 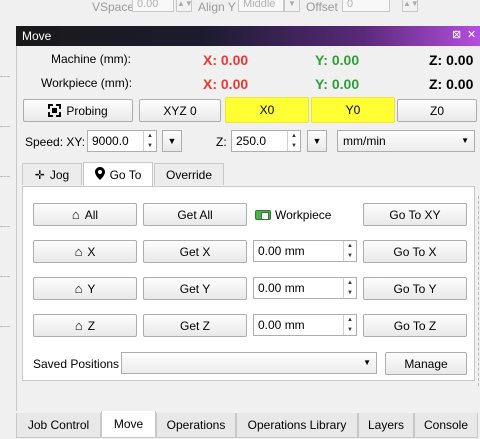 What do you see at coordinates (184, 6) in the screenshot?
I see `vspace-stepper: ▲▼` at bounding box center [184, 6].